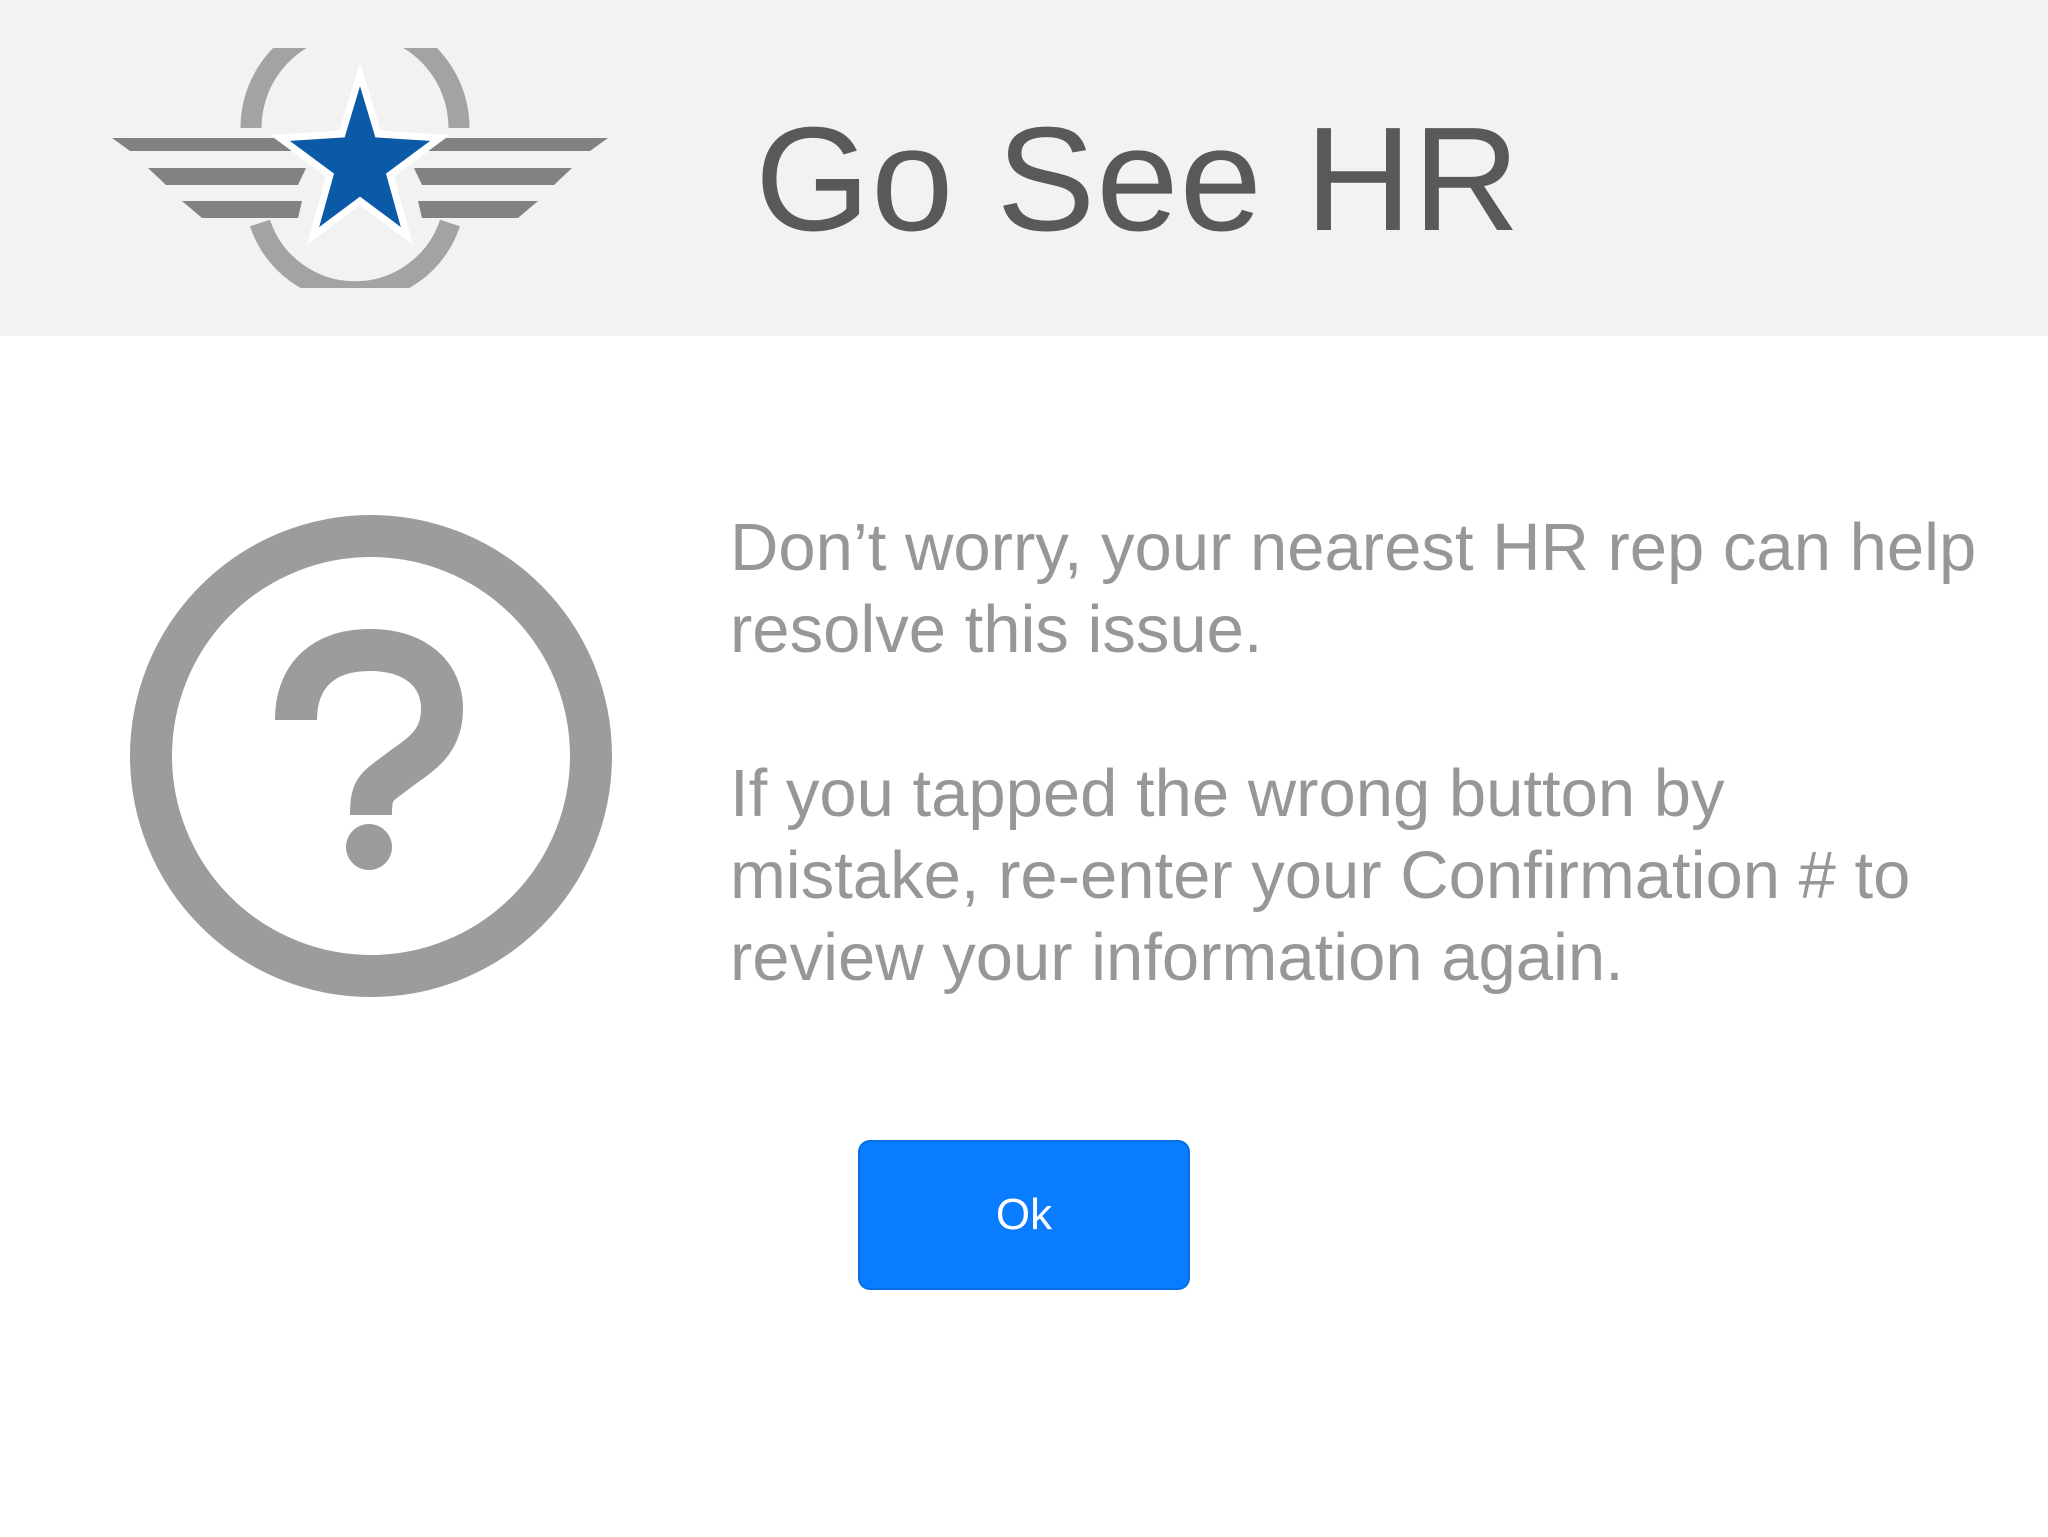  Describe the element at coordinates (1138, 179) in the screenshot. I see `page-title: Go See HR` at that location.